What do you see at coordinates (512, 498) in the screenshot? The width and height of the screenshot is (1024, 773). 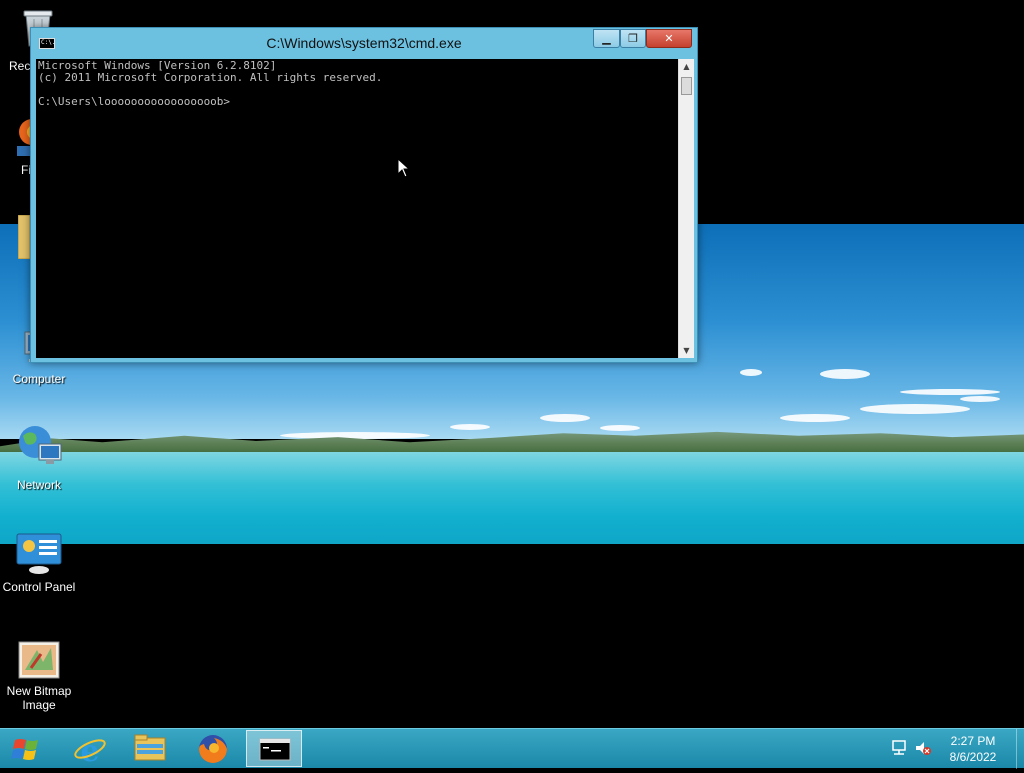 I see `wallpaper-lake` at bounding box center [512, 498].